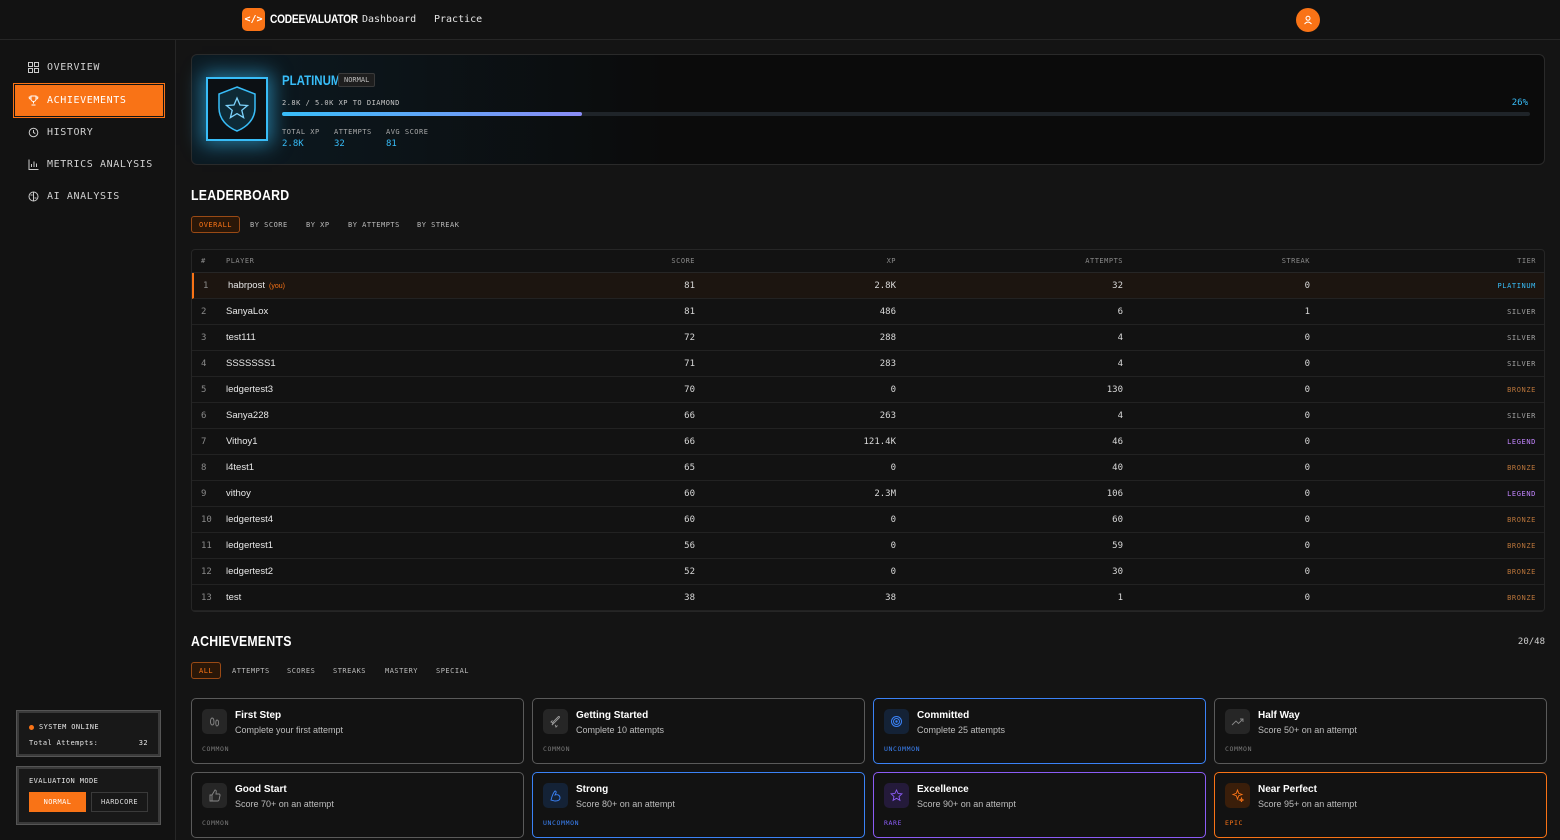 This screenshot has height=840, width=1560. Describe the element at coordinates (391, 144) in the screenshot. I see `stat-avg-score-value: 81` at that location.